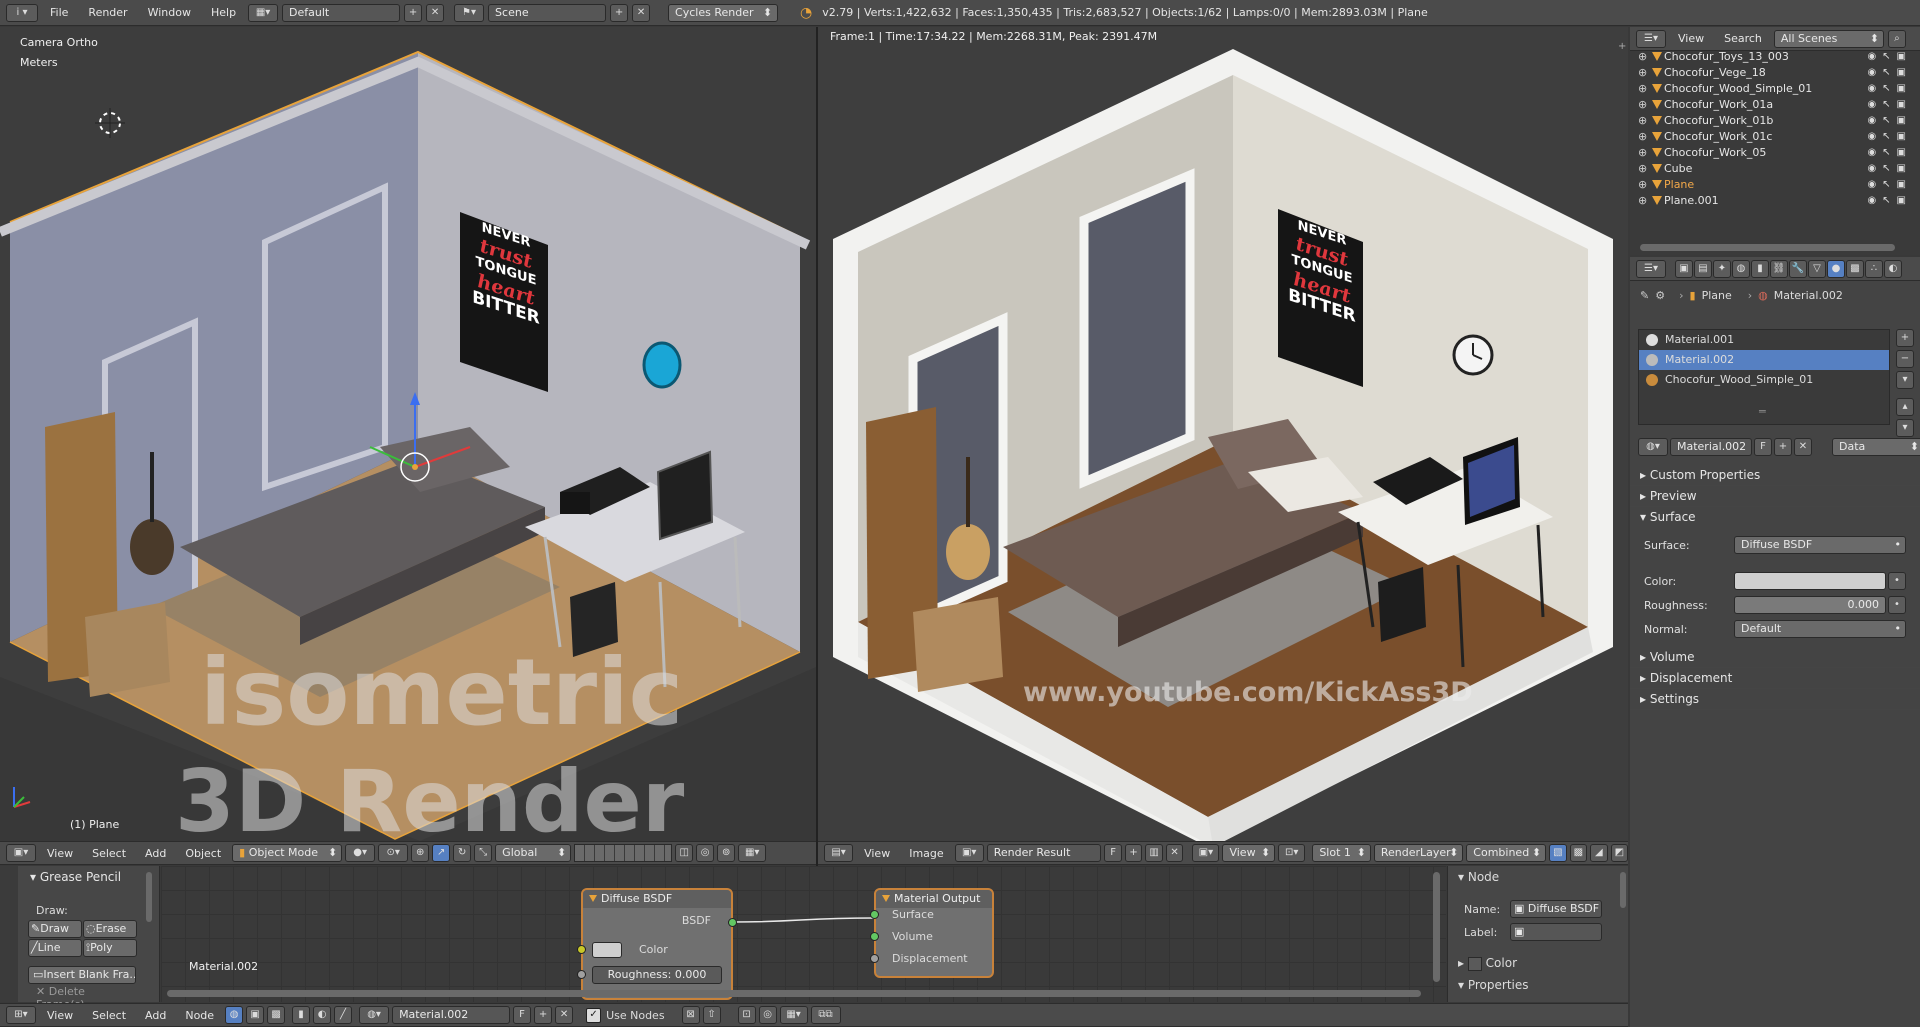 Image resolution: width=1920 pixels, height=1027 pixels. I want to click on color-link-icon: •, so click(1897, 581).